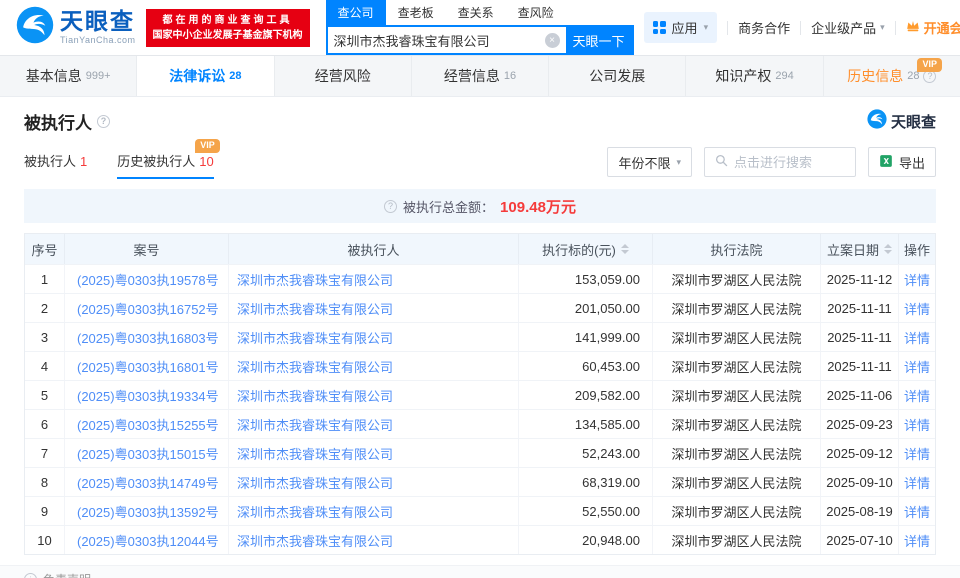 The width and height of the screenshot is (960, 578). Describe the element at coordinates (598, 40) in the screenshot. I see `search-button: 天眼一下` at that location.